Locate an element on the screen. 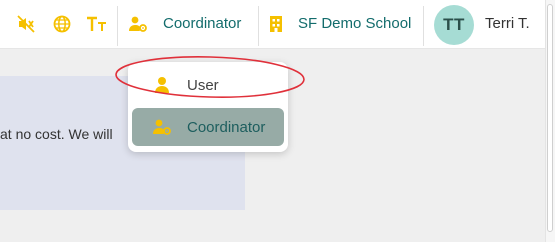  text-size-icon is located at coordinates (97, 24).